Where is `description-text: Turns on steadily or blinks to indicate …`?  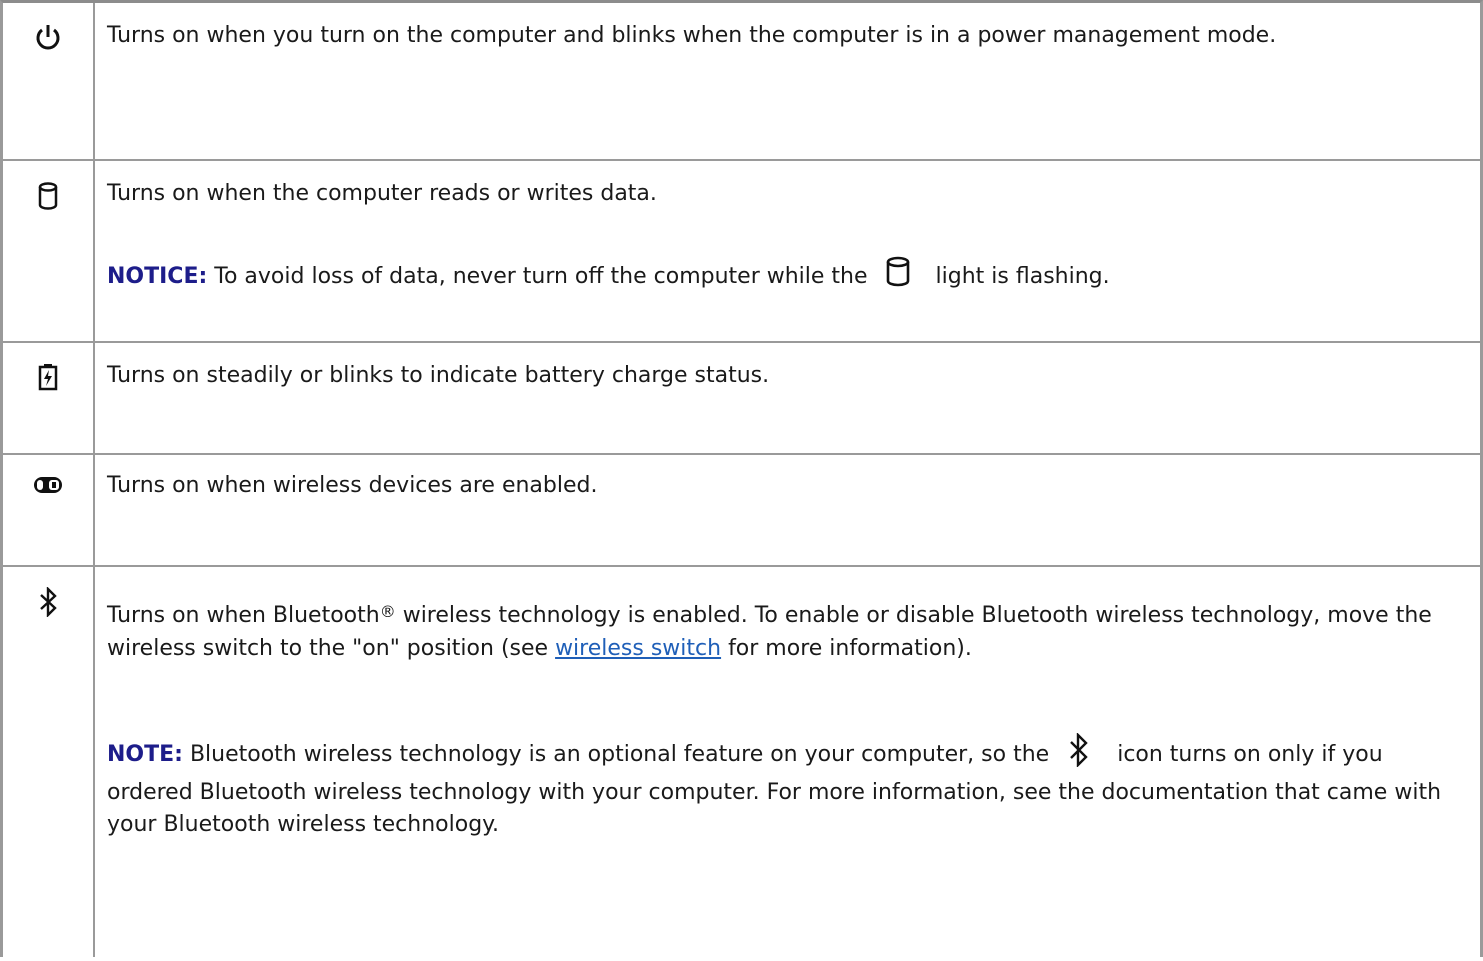 description-text: Turns on steadily or blinks to indicate … is located at coordinates (438, 375).